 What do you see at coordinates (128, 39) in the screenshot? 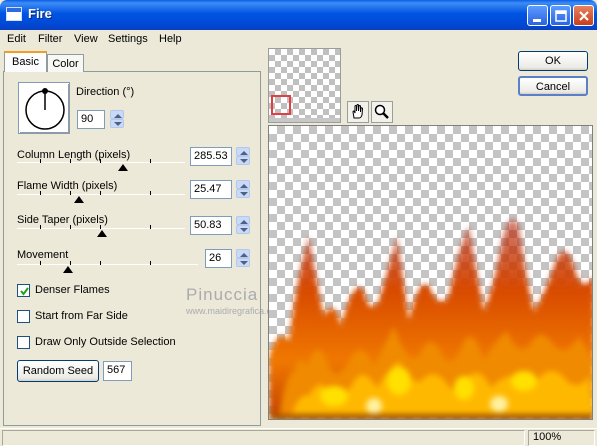
I see `menu-settings: Settings` at bounding box center [128, 39].